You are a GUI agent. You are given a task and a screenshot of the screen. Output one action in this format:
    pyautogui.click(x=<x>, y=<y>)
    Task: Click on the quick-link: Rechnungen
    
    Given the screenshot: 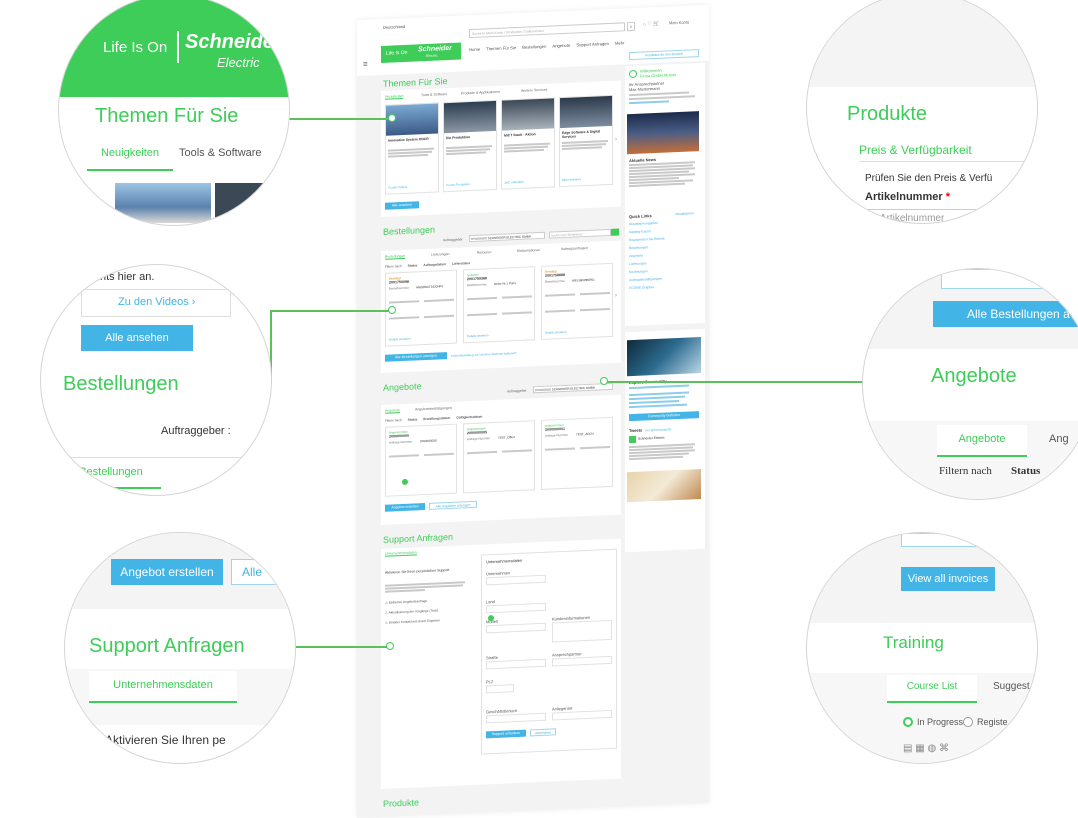 What is the action you would take?
    pyautogui.click(x=647, y=271)
    